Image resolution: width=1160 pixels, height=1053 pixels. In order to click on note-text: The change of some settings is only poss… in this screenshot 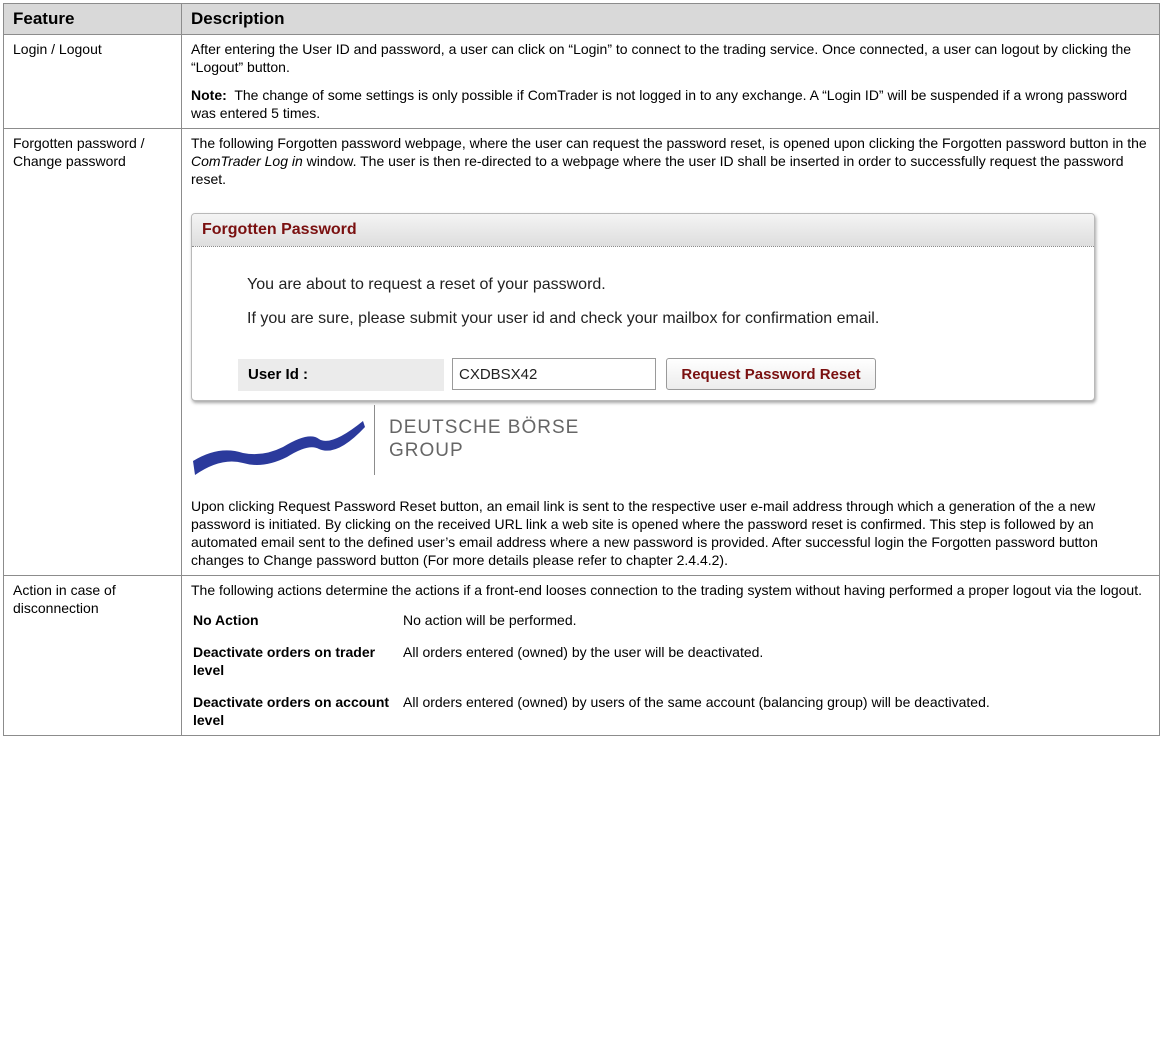, I will do `click(659, 104)`.